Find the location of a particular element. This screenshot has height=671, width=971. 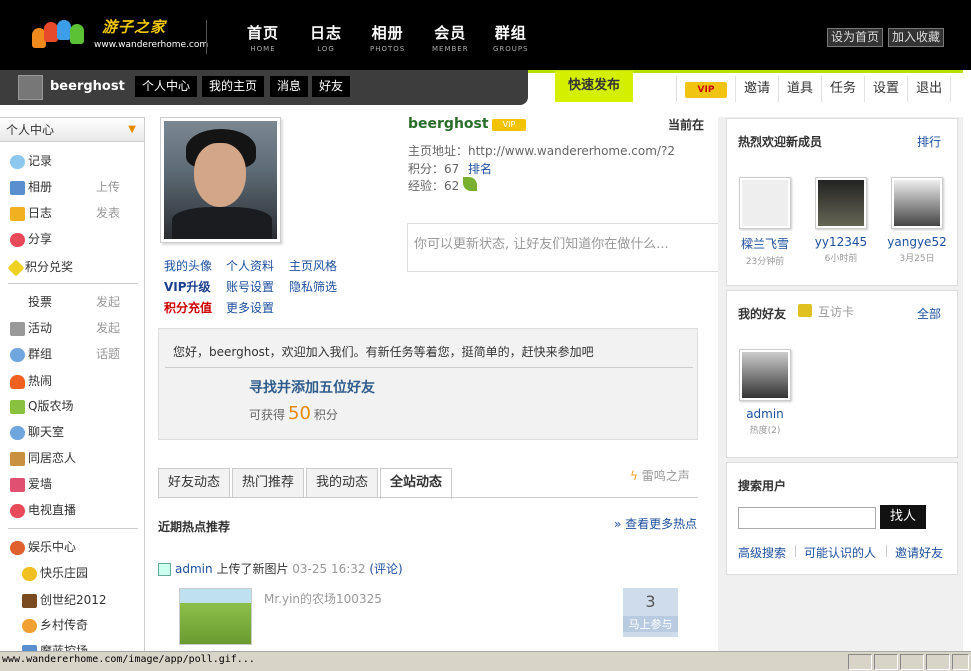

sidebar-item-event: 活动 发起 is located at coordinates (75, 328).